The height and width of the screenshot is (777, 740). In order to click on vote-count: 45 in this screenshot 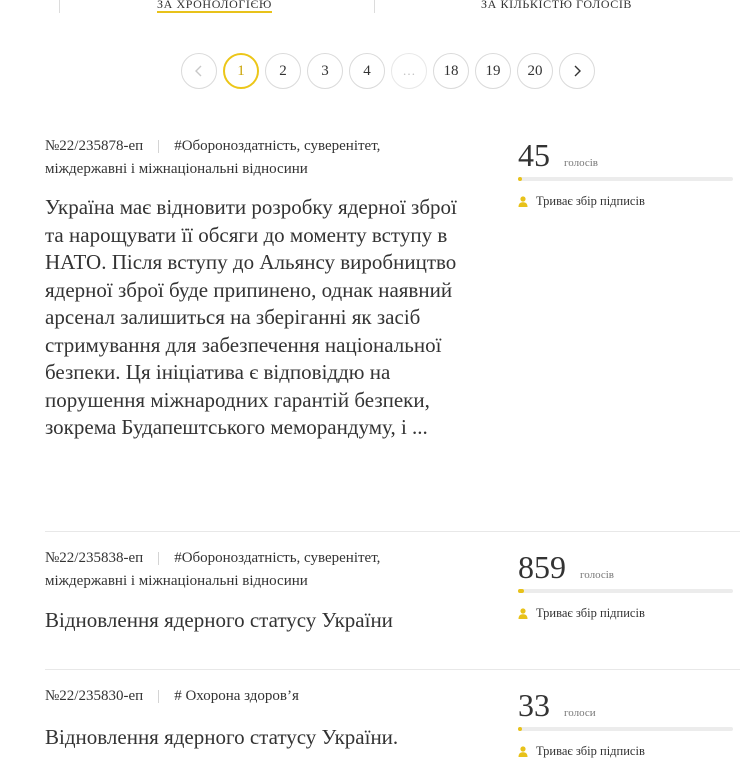, I will do `click(534, 155)`.